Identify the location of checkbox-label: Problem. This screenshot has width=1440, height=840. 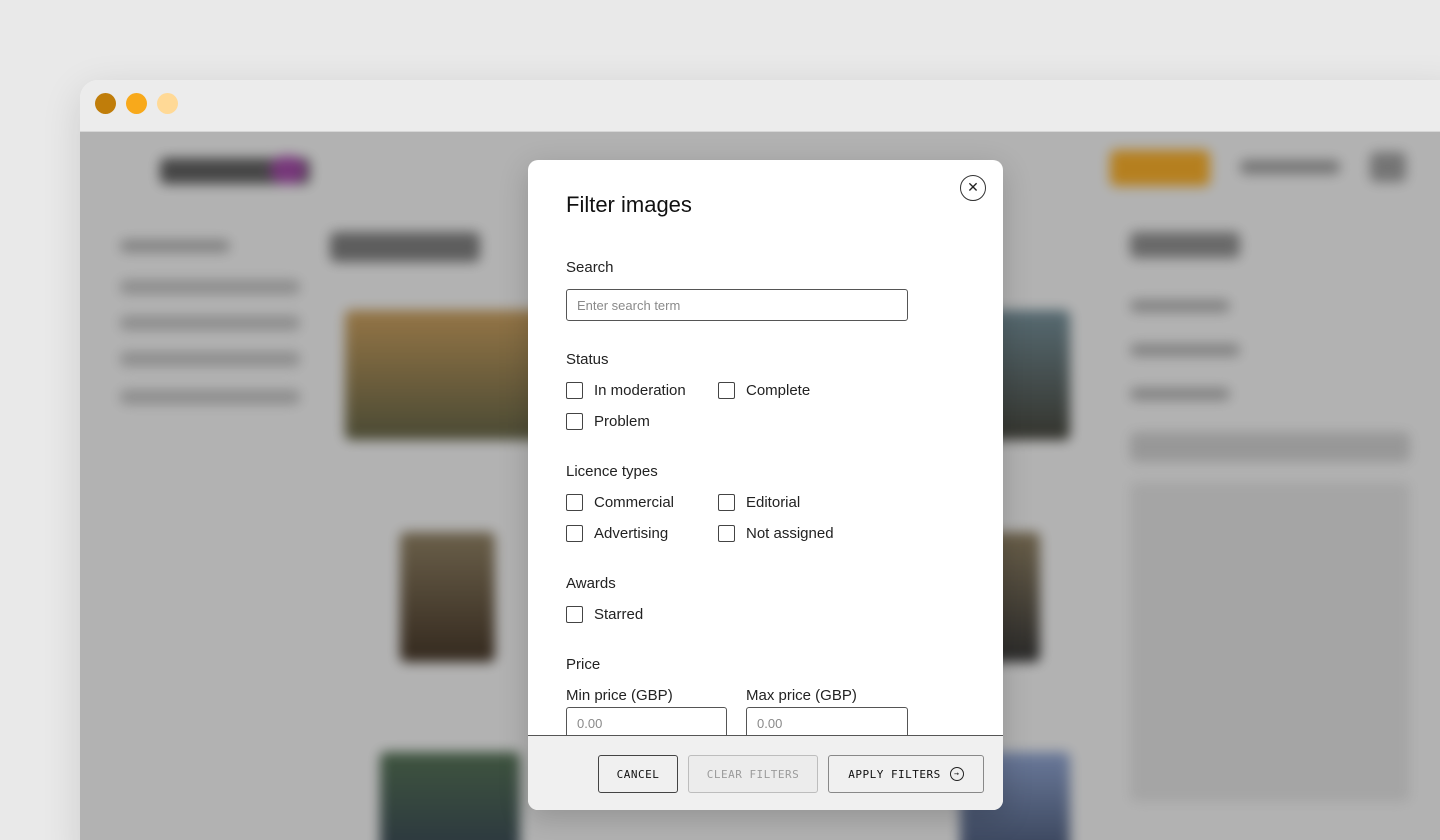
(622, 421).